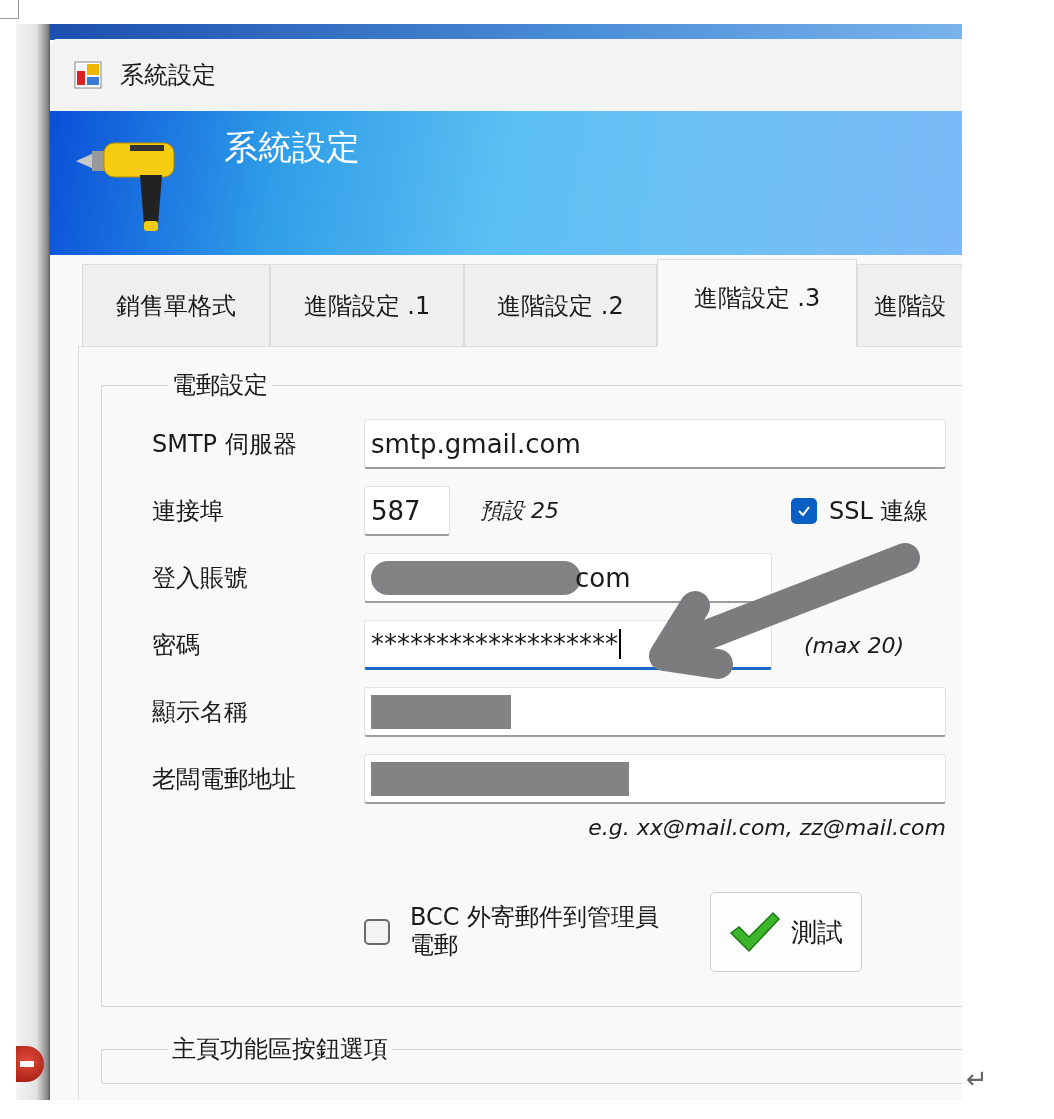  I want to click on field-label: 登入賬號, so click(200, 578).